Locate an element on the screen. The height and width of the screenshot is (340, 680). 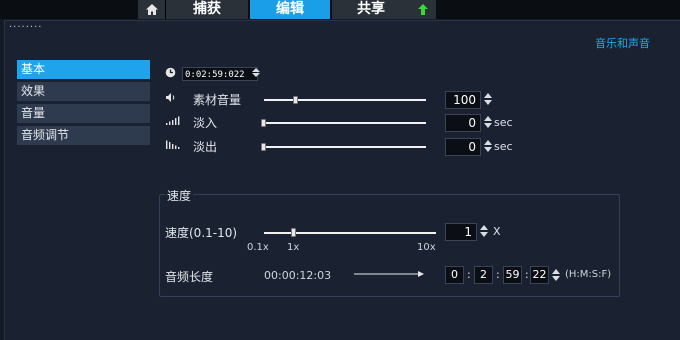
fade-in-icon is located at coordinates (173, 120).